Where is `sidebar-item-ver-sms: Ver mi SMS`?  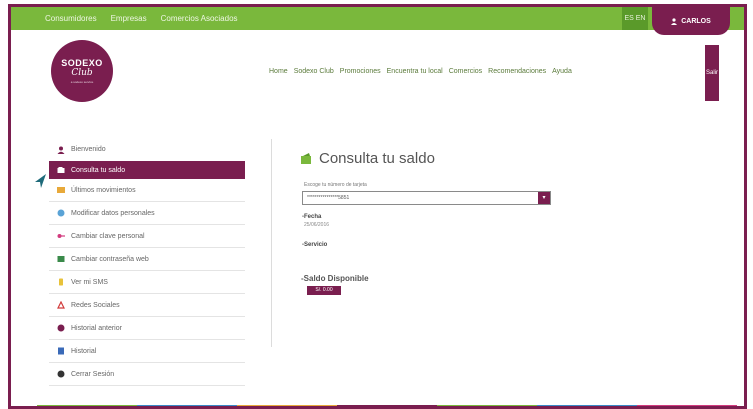
sidebar-item-ver-sms: Ver mi SMS is located at coordinates (147, 282).